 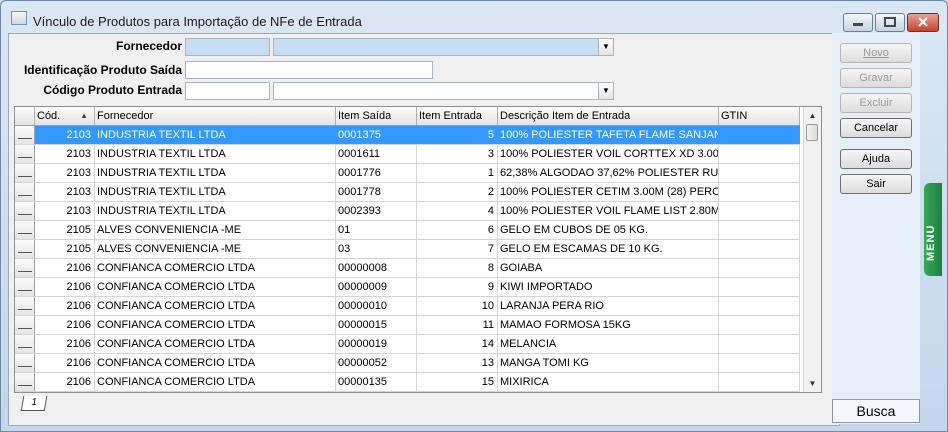 I want to click on scroll-thumb, so click(x=812, y=132).